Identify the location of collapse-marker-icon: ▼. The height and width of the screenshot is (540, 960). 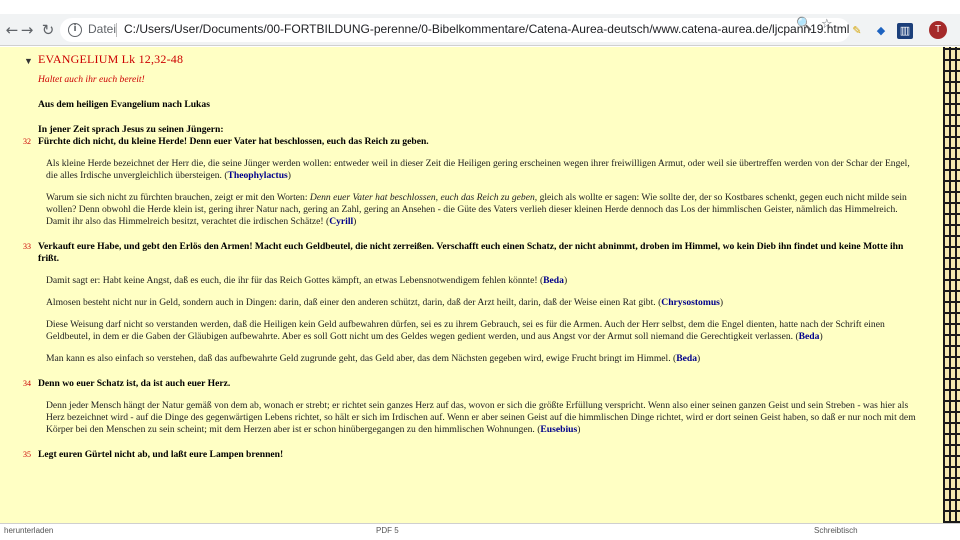
(28, 61).